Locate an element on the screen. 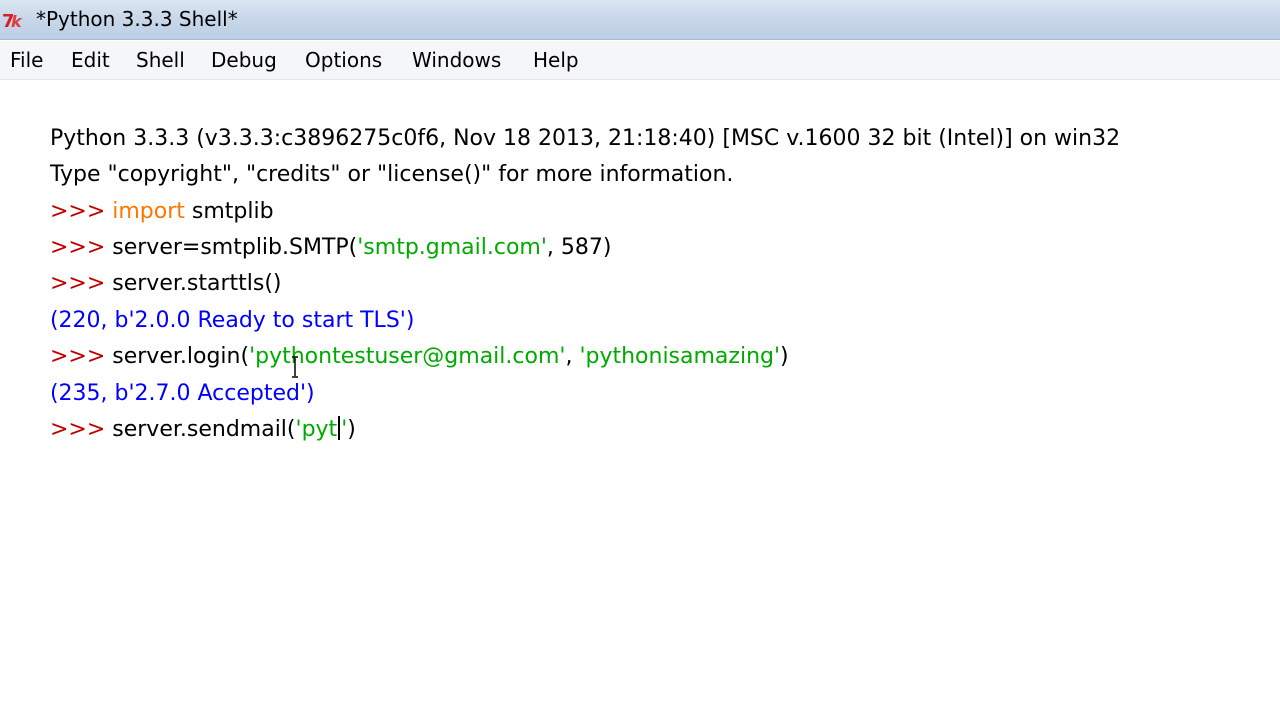 The image size is (1280, 720). window-title: *Python 3.3.3 Shell* is located at coordinates (137, 19).